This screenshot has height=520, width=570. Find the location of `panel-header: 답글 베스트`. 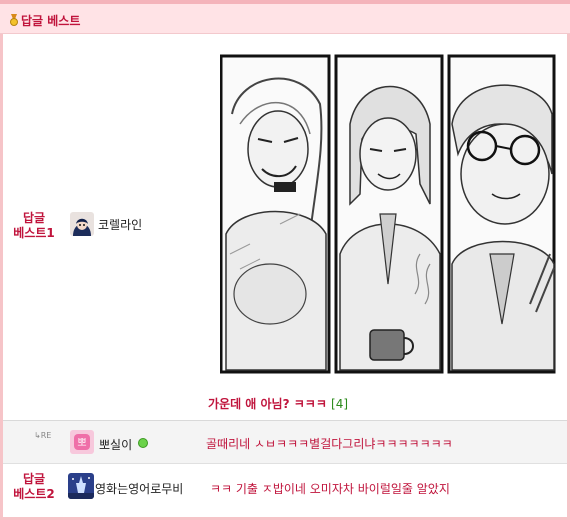

panel-header: 답글 베스트 is located at coordinates (285, 17).